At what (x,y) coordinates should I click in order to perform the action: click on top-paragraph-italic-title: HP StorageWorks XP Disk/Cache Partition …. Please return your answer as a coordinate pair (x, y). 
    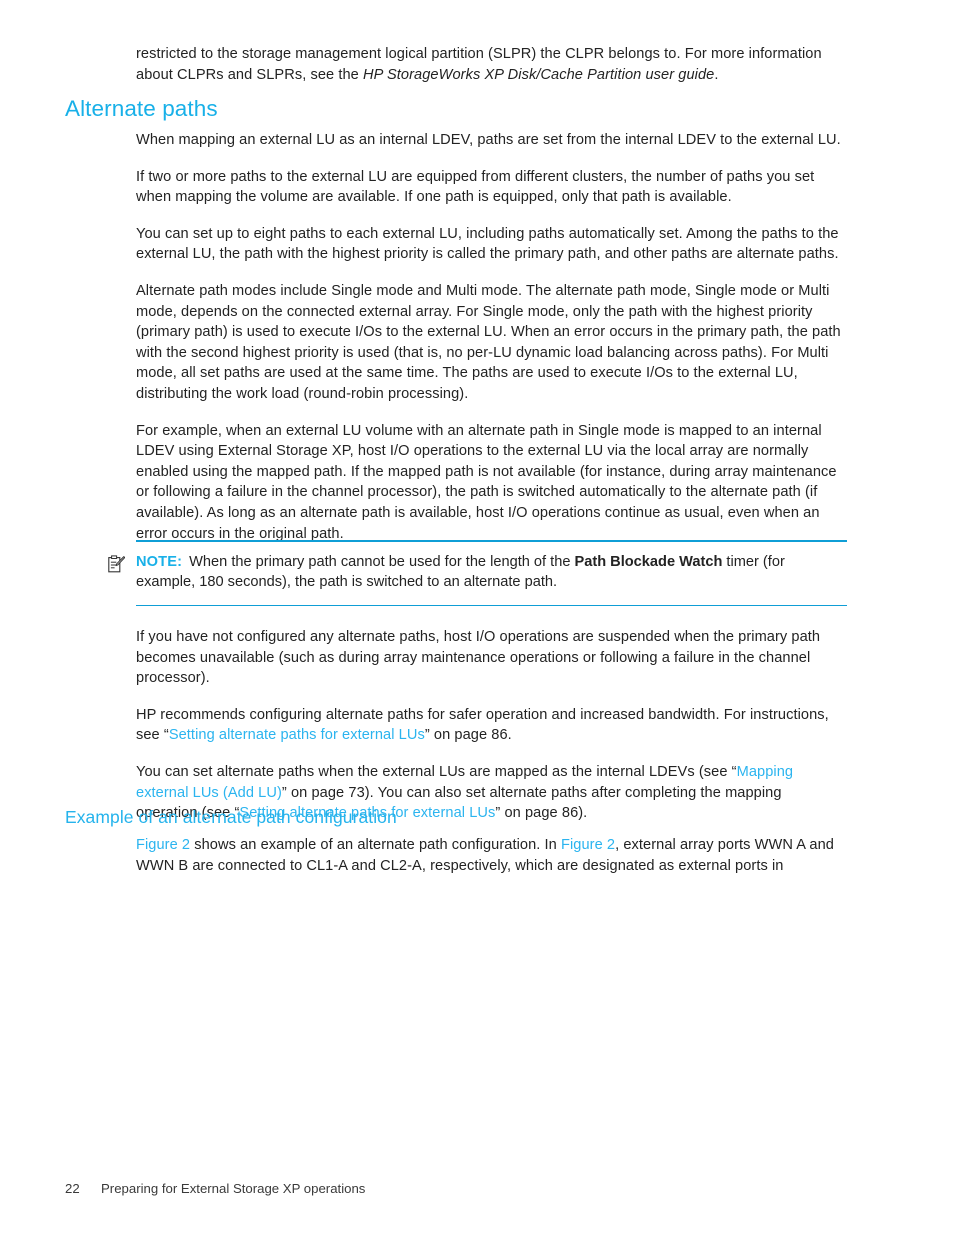
    Looking at the image, I should click on (538, 74).